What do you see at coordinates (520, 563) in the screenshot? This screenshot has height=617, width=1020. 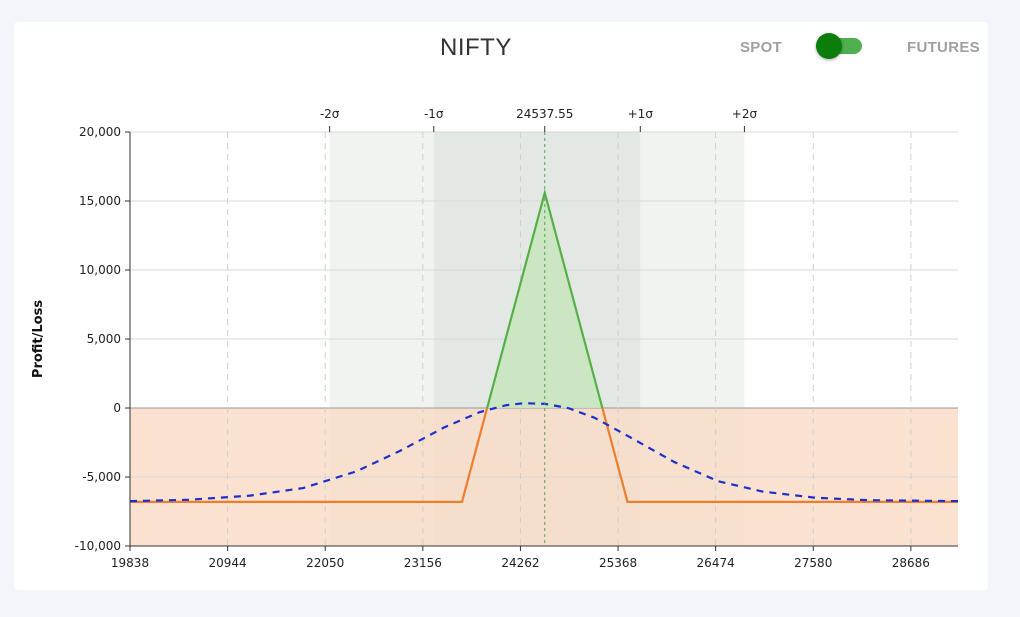 I see `x-tick-label: 24262` at bounding box center [520, 563].